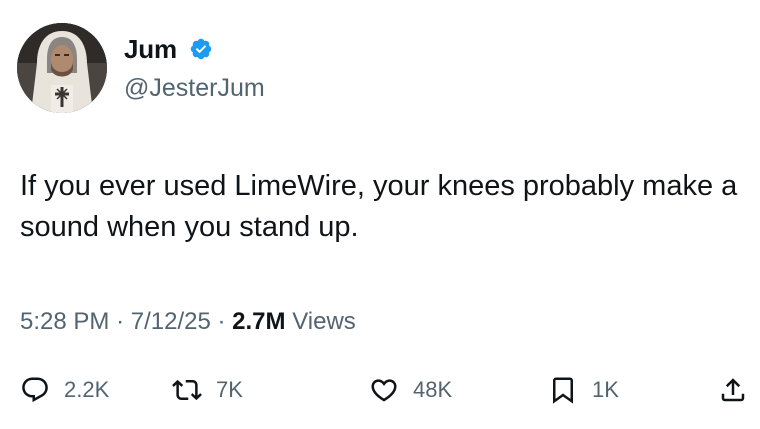 The width and height of the screenshot is (760, 429). I want to click on repost-icon, so click(187, 390).